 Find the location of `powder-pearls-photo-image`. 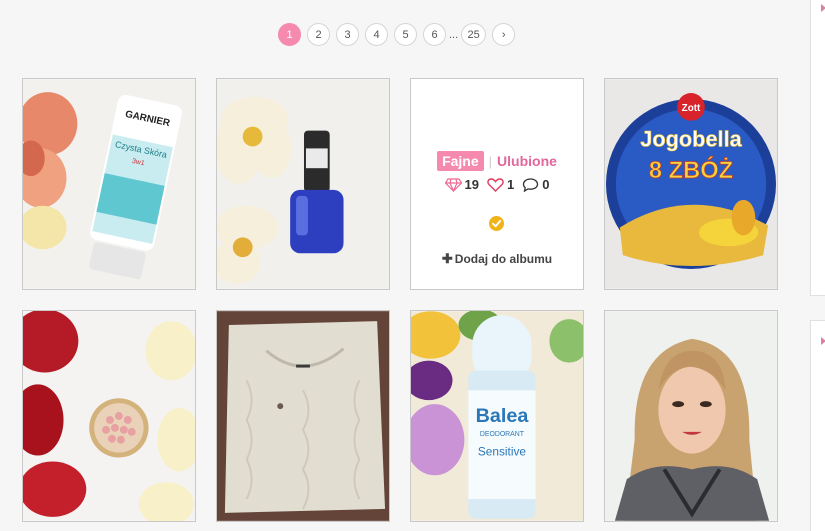

powder-pearls-photo-image is located at coordinates (109, 416).